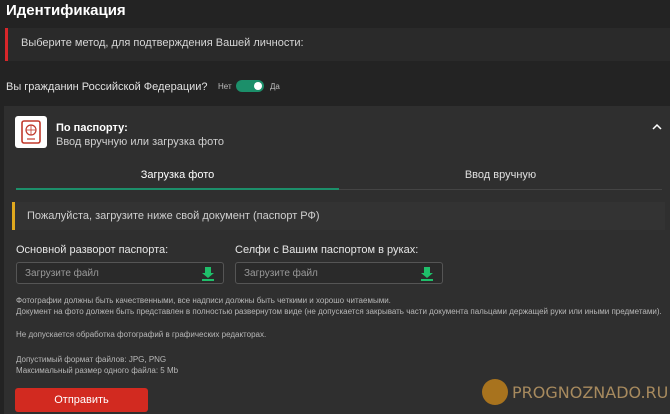  What do you see at coordinates (91, 359) in the screenshot?
I see `info-formats: Допустимый формат файлов: JPG, PNG` at bounding box center [91, 359].